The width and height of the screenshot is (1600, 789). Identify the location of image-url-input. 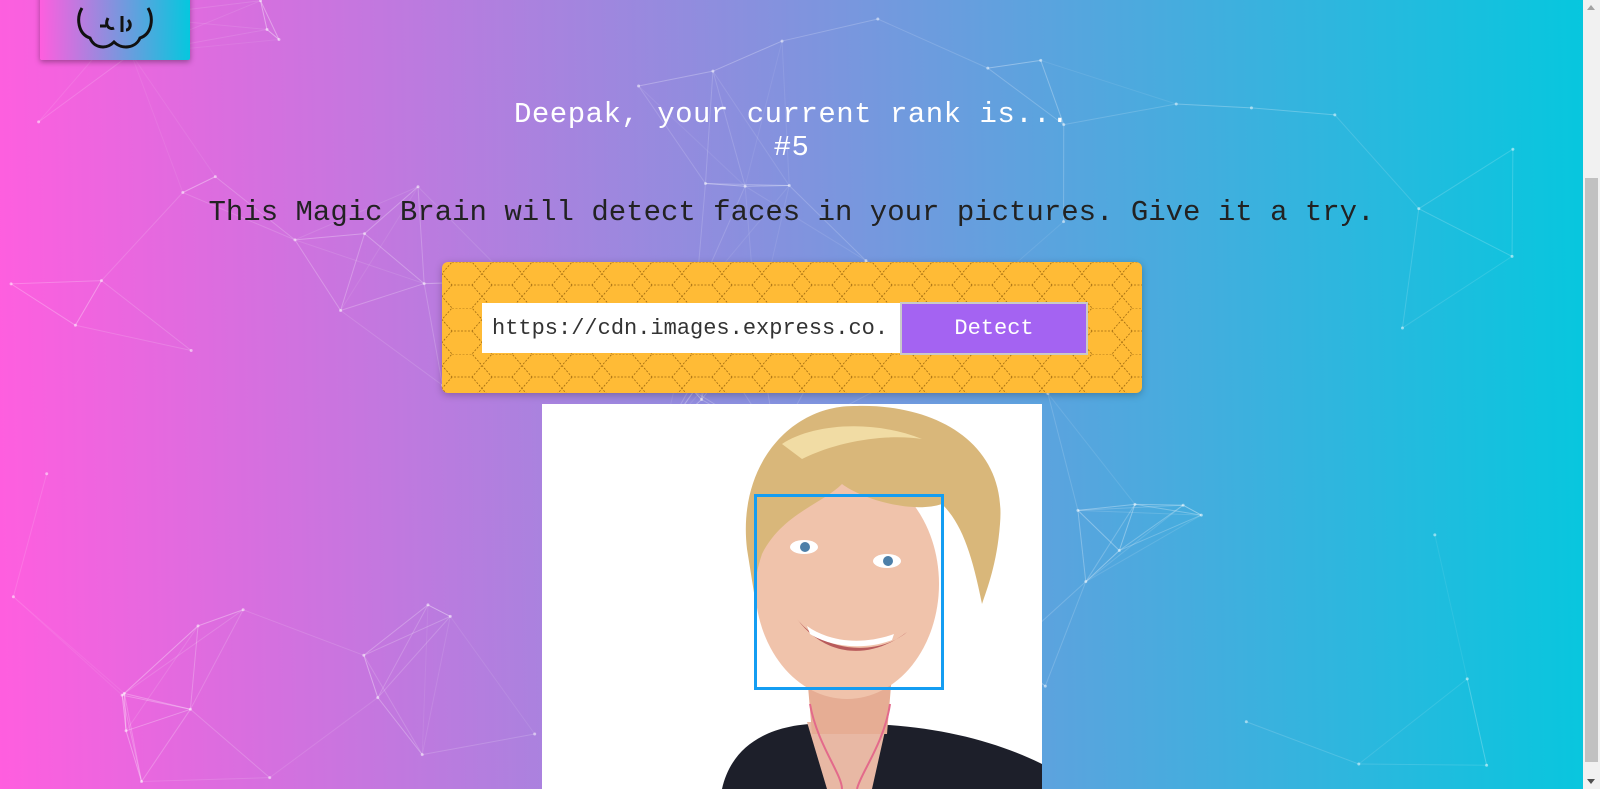
(691, 328).